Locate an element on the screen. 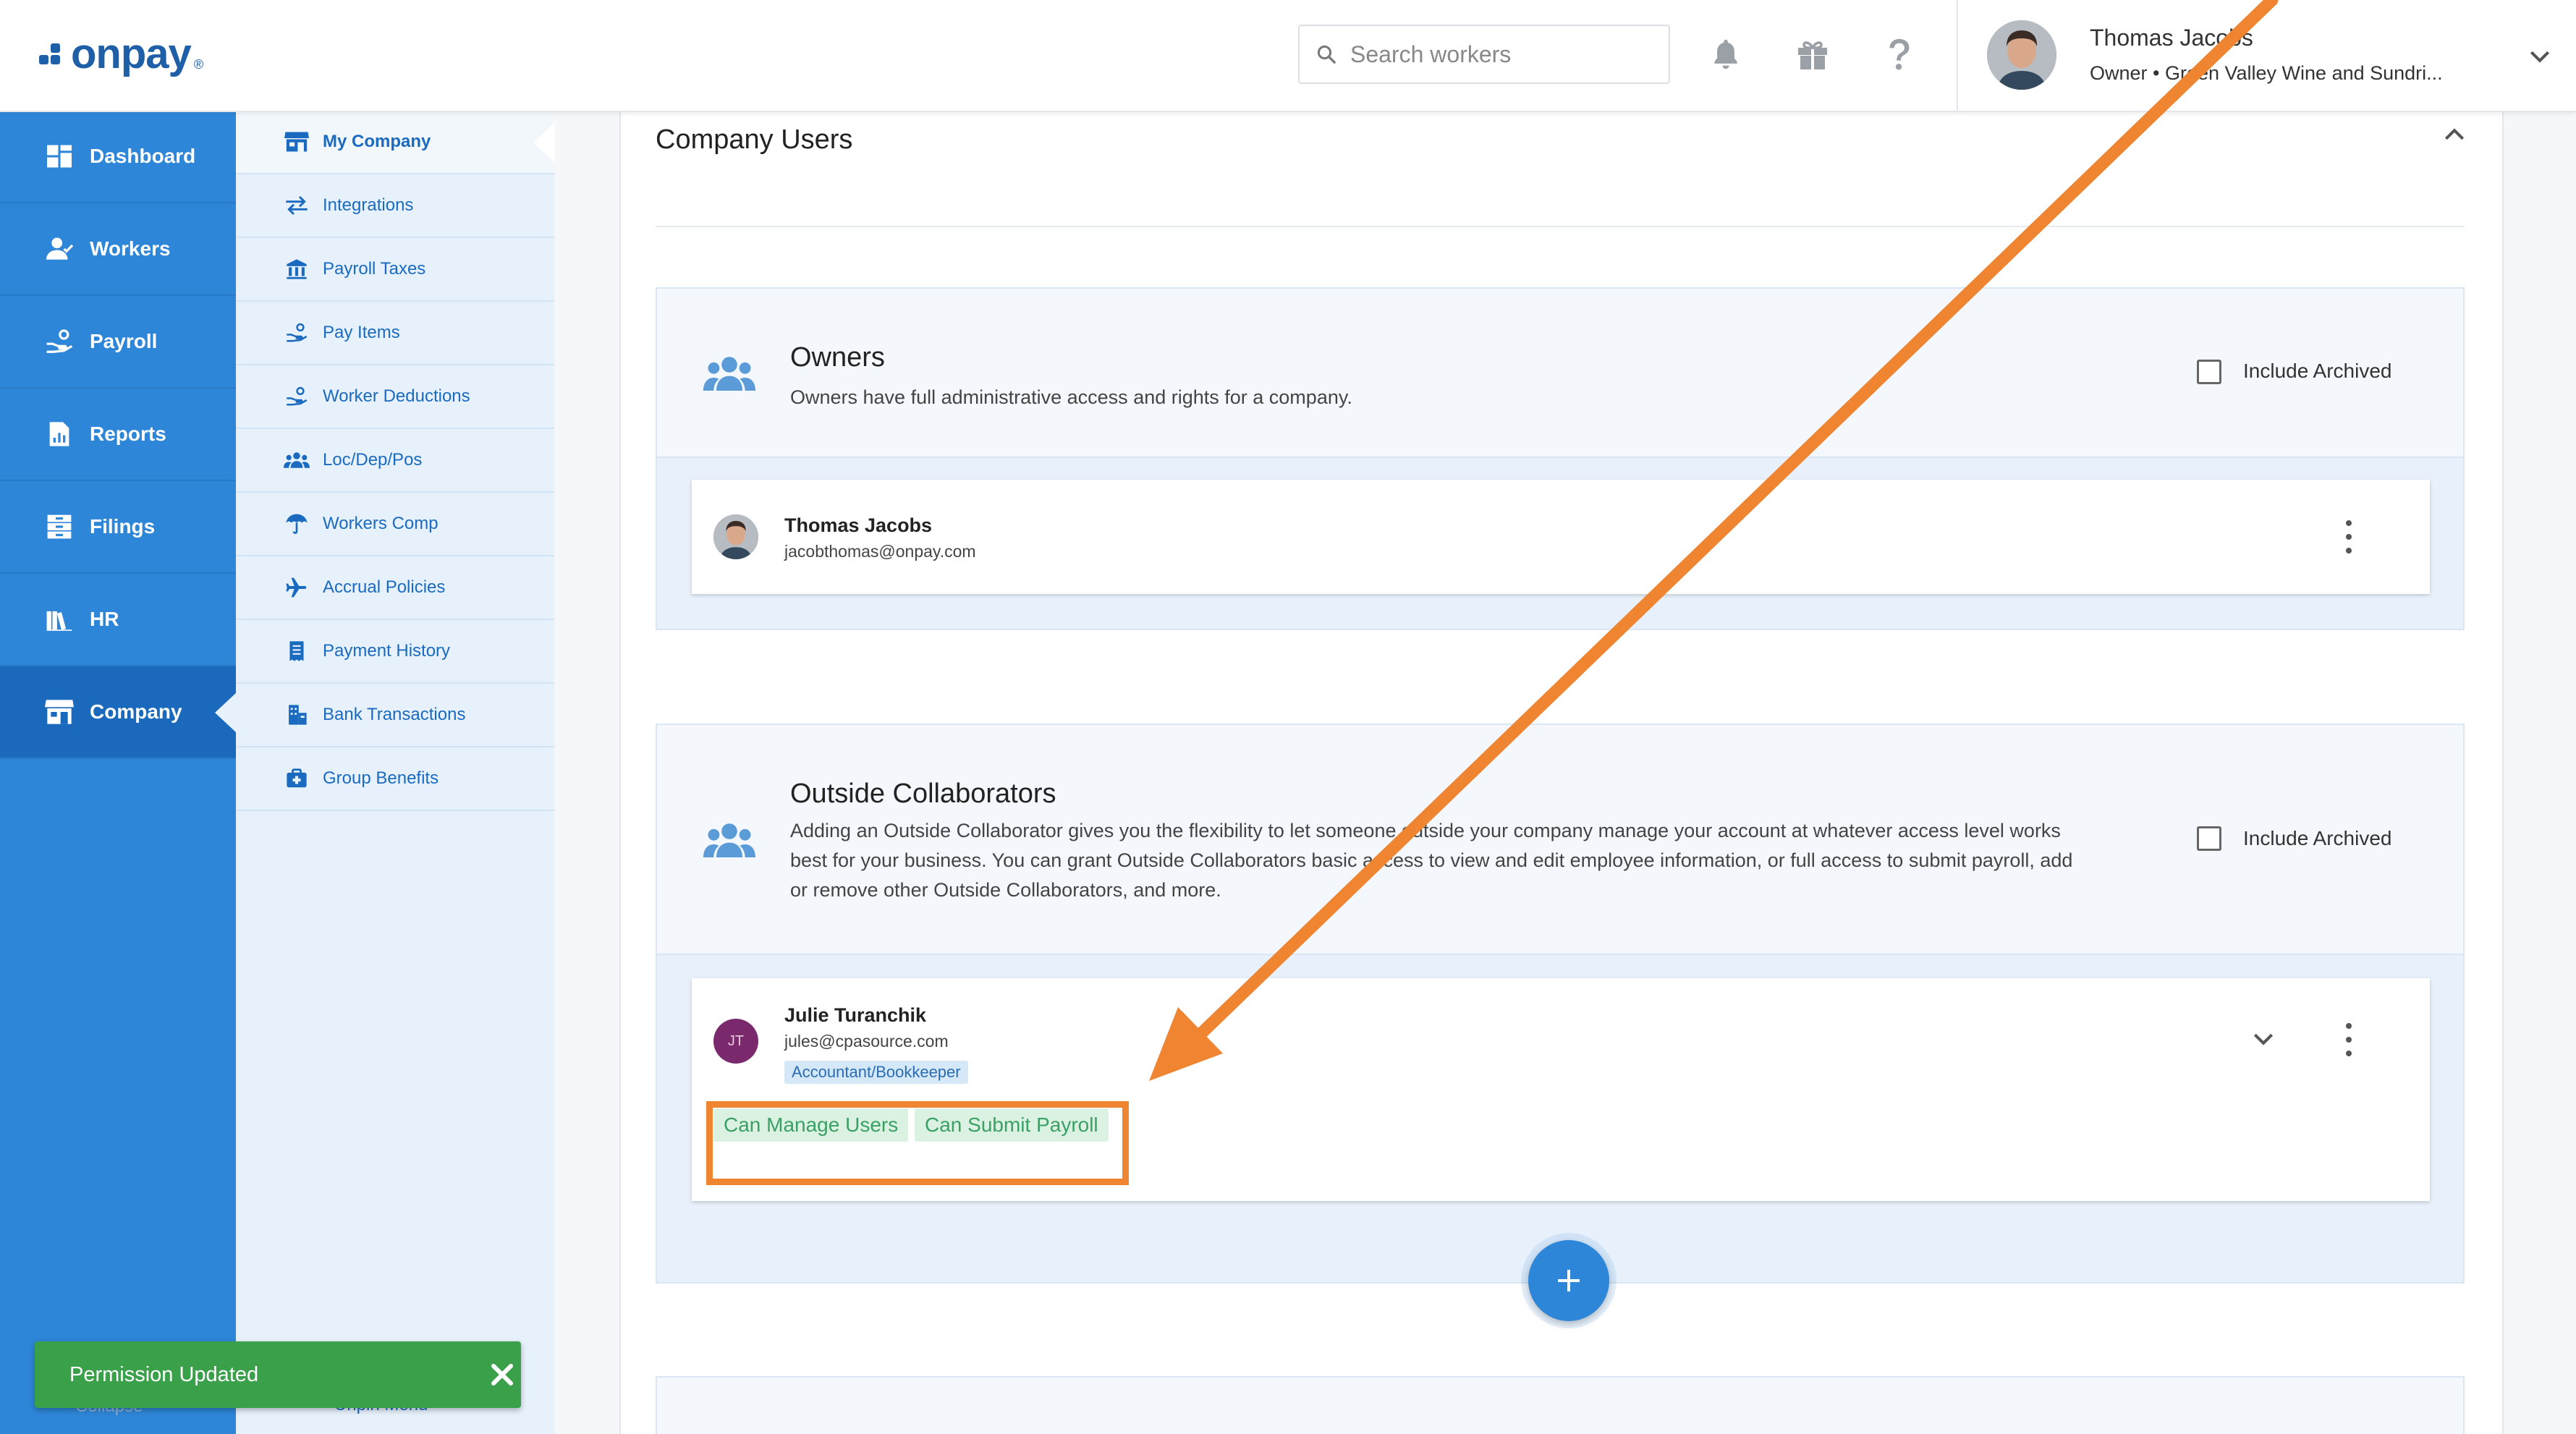 This screenshot has width=2576, height=1434. search-input is located at coordinates (1502, 54).